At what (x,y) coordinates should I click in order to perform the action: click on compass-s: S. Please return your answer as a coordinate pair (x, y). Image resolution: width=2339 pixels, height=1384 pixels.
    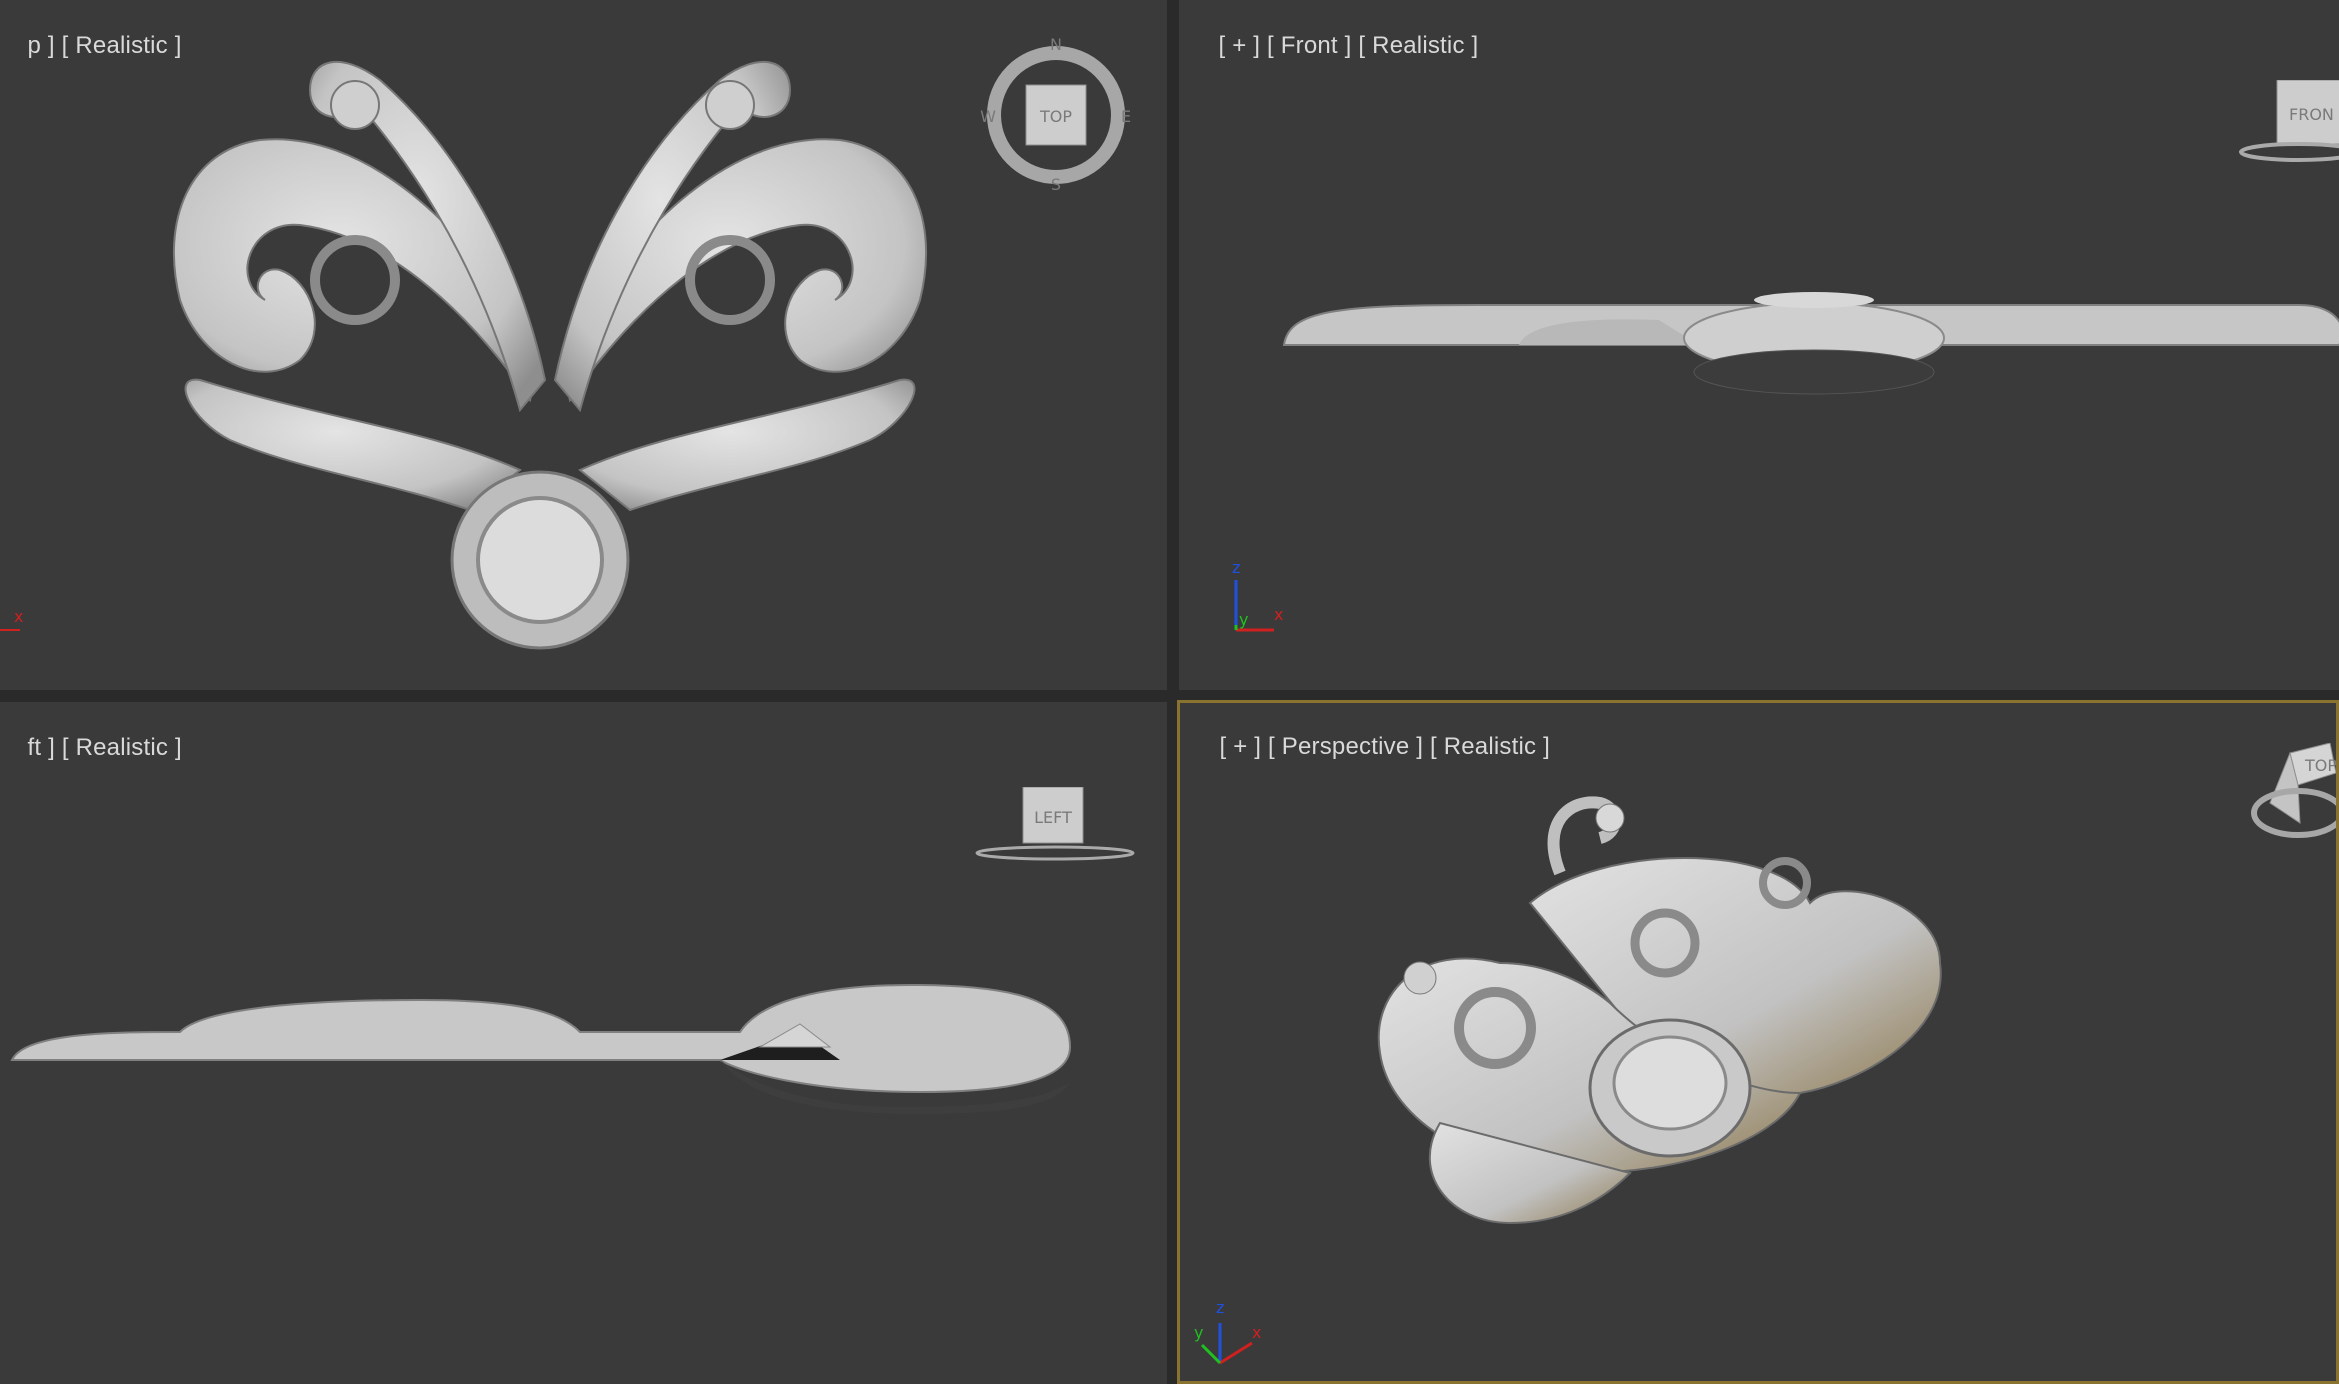
    Looking at the image, I should click on (1056, 184).